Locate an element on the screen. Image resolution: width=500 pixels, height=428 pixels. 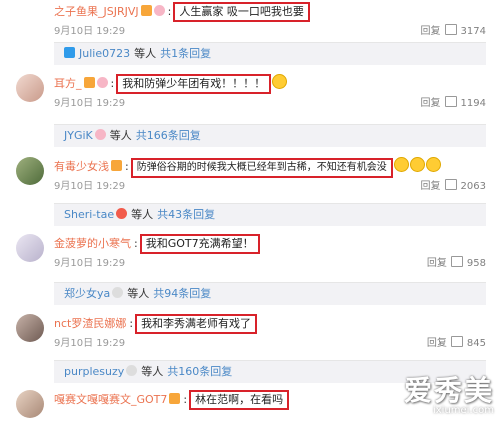
comment-item: nct罗渣民娜娜: 我和李秀满老师有戏了 9月10日 19:29 回复 845 is located at coordinates (250, 332).